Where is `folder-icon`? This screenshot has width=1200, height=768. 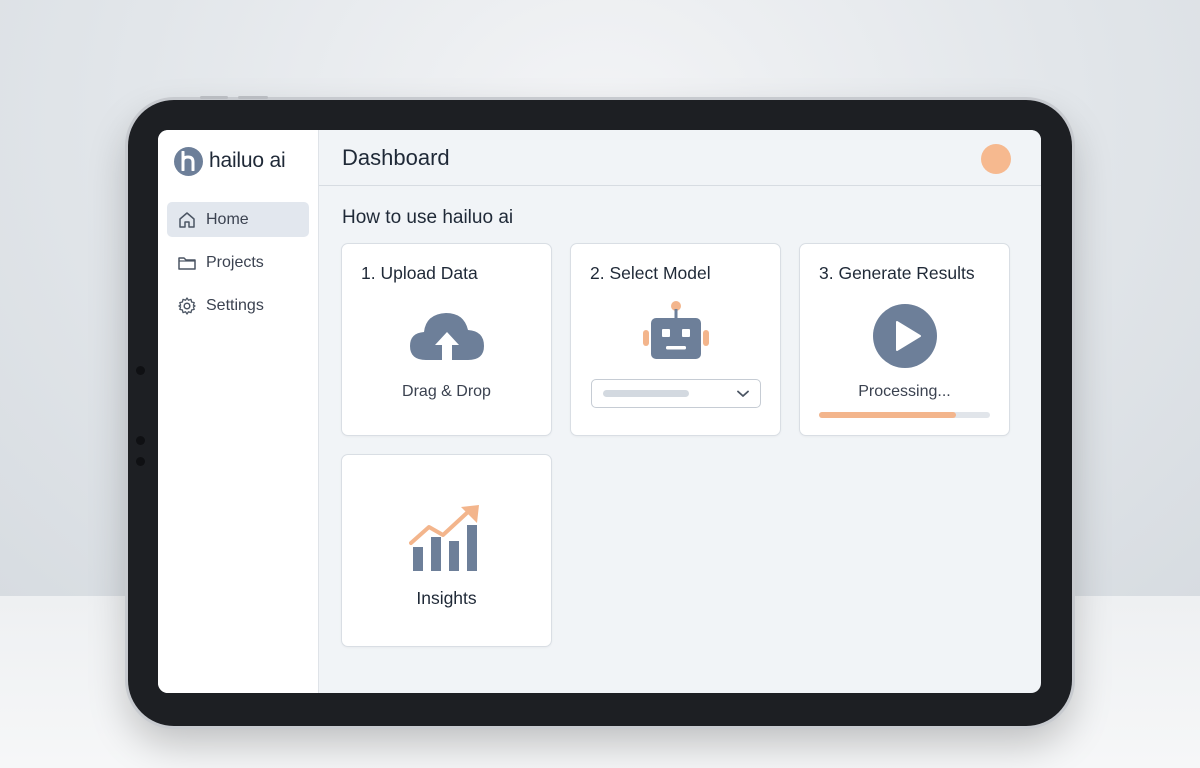
folder-icon is located at coordinates (187, 263).